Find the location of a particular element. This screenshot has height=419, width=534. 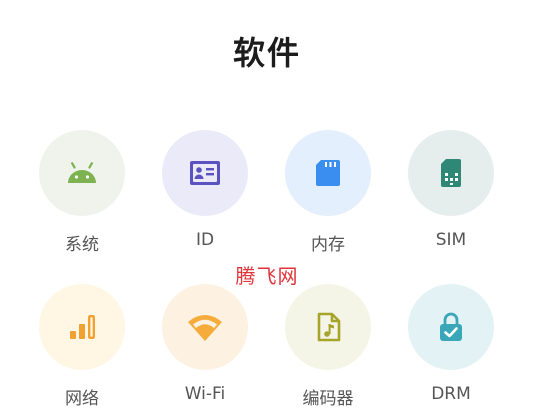

lock-check-icon is located at coordinates (451, 326).